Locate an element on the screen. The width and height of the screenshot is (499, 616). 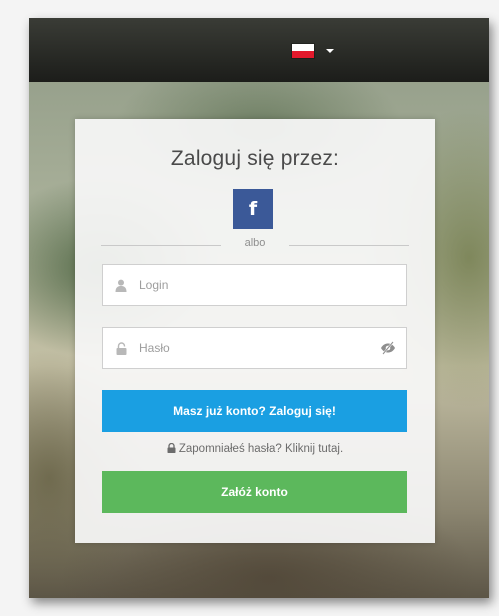
user-icon is located at coordinates (121, 285).